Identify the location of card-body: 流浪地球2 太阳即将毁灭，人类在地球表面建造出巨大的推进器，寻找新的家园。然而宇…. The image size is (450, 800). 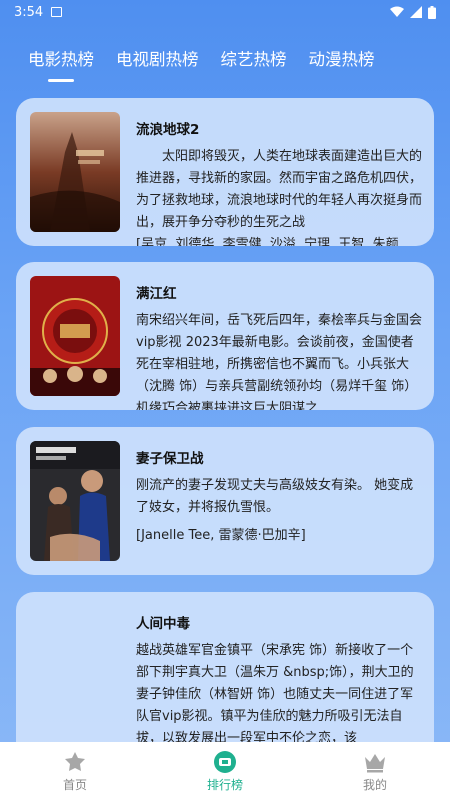
(279, 182).